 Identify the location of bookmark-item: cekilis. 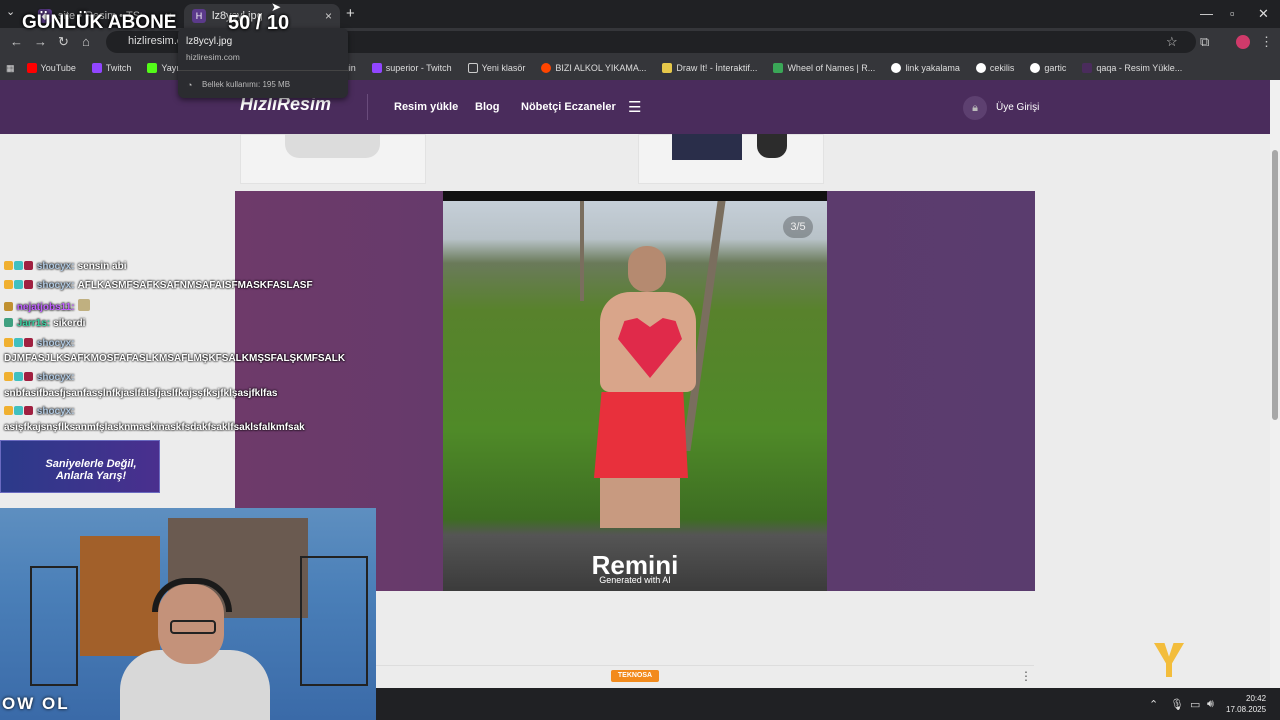
(994, 68).